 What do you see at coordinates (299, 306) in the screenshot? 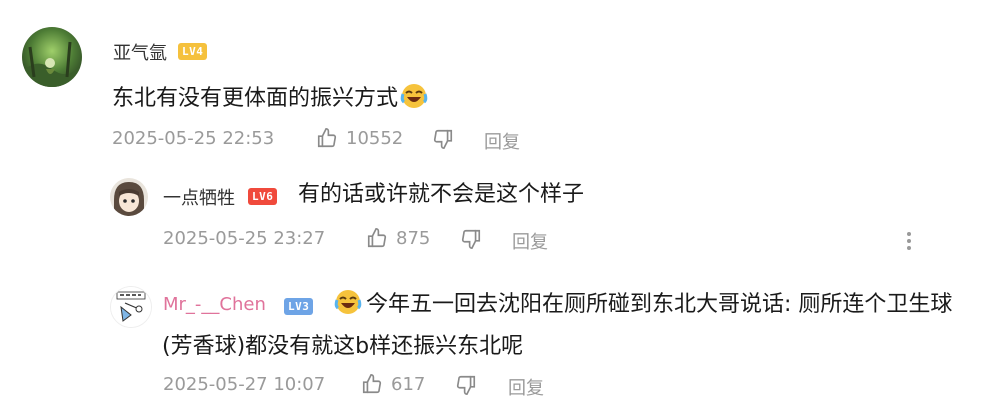
I see `level-badge: LV3` at bounding box center [299, 306].